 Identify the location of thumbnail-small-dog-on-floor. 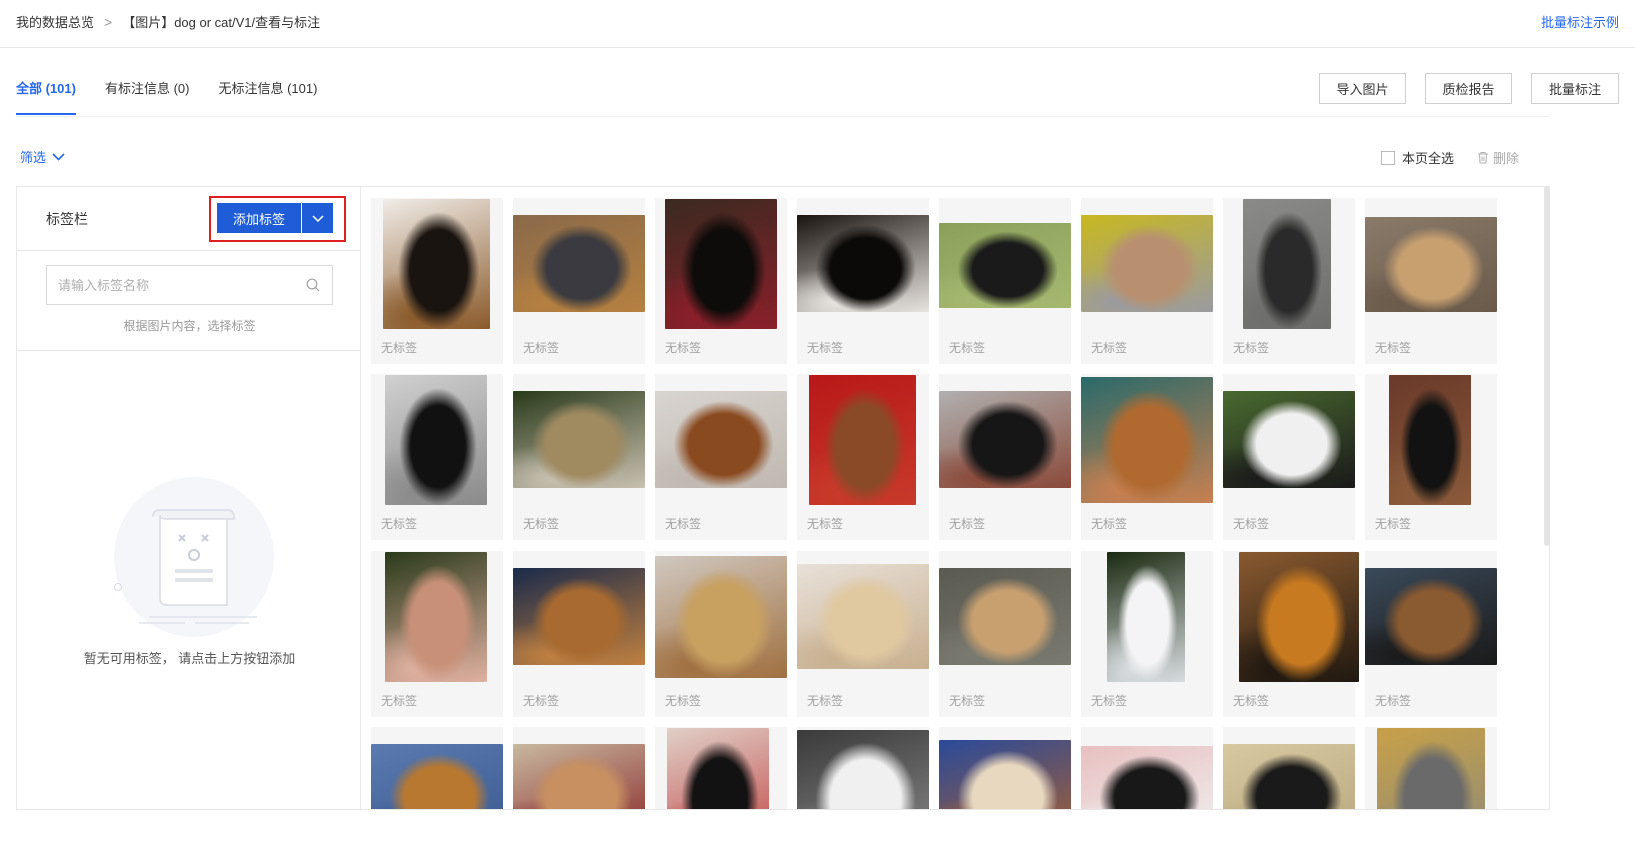
(579, 263).